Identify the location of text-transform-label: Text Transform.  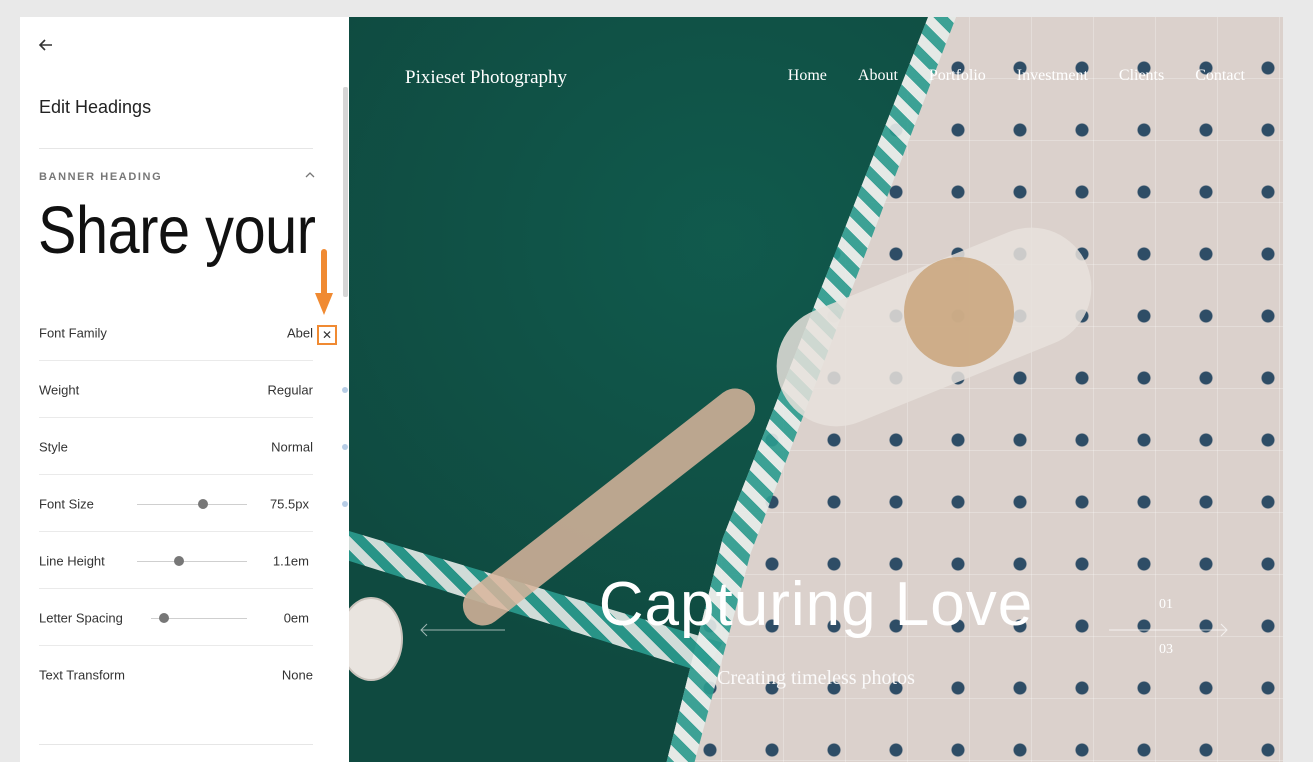
(82, 674).